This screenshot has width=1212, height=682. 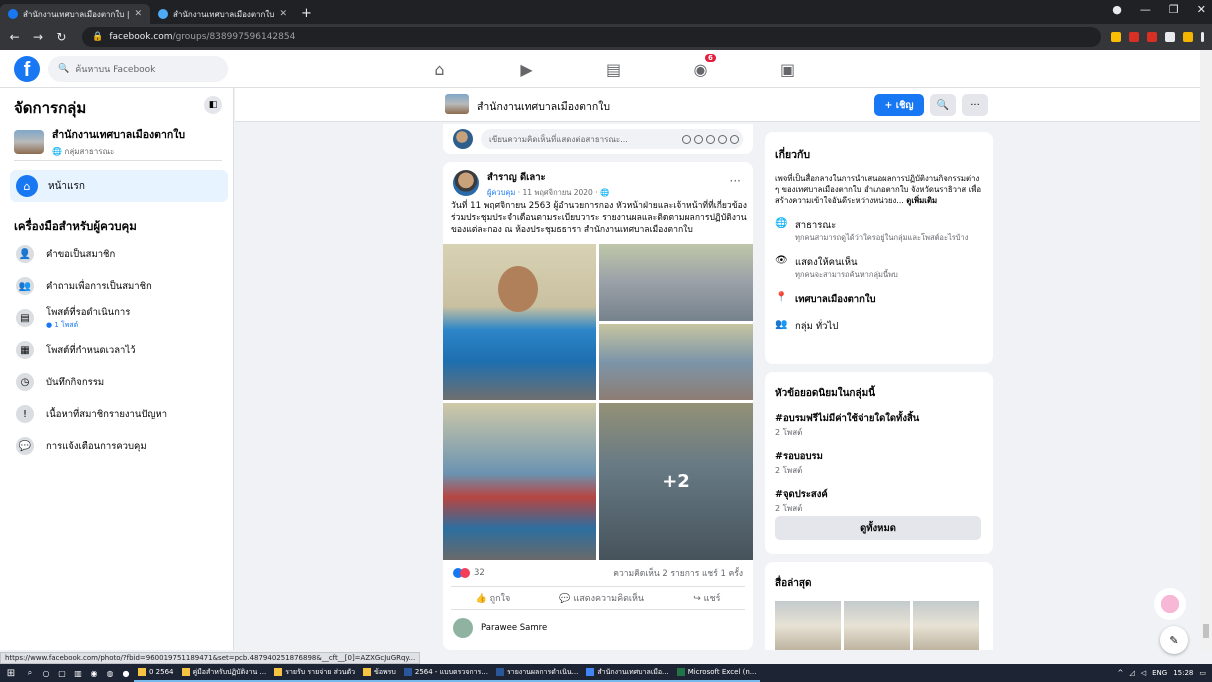 I want to click on see-more-link: ดูเพิ่มเติม, so click(x=921, y=200).